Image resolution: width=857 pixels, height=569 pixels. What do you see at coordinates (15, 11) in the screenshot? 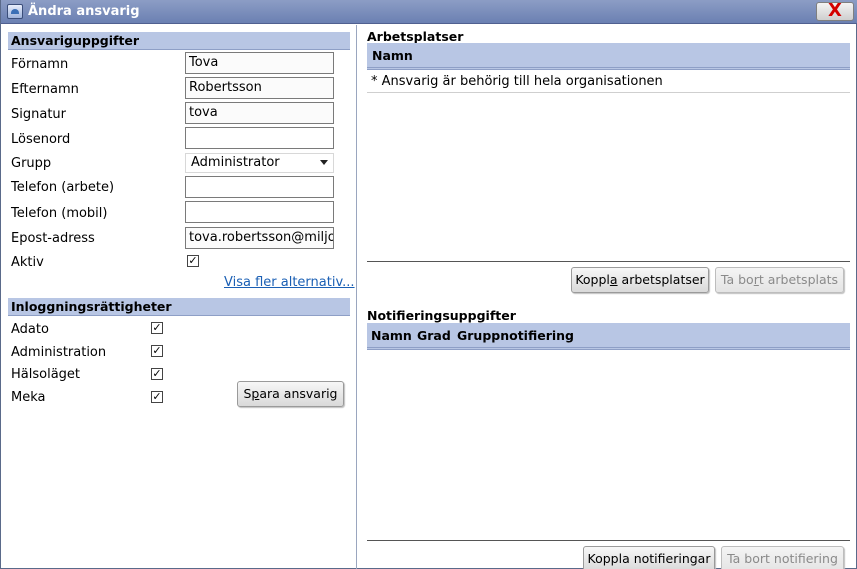
I see `app-icon` at bounding box center [15, 11].